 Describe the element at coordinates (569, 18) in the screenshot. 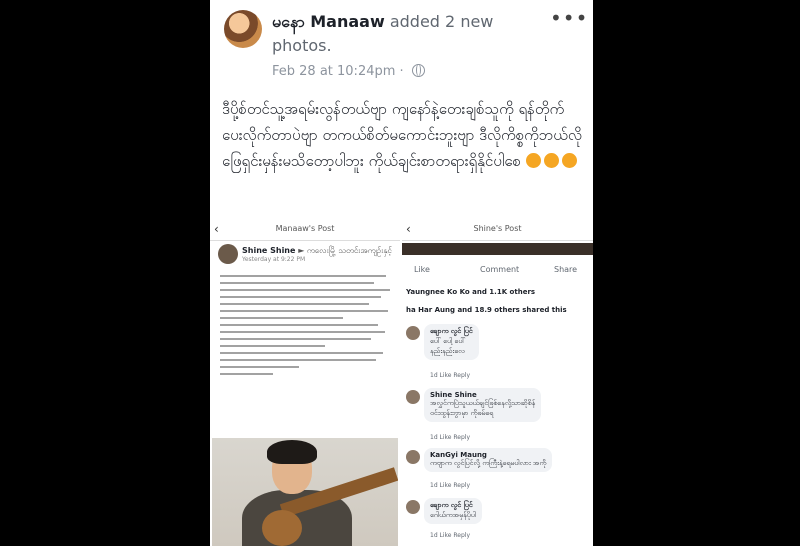

I see `more-options-icon: •••` at that location.